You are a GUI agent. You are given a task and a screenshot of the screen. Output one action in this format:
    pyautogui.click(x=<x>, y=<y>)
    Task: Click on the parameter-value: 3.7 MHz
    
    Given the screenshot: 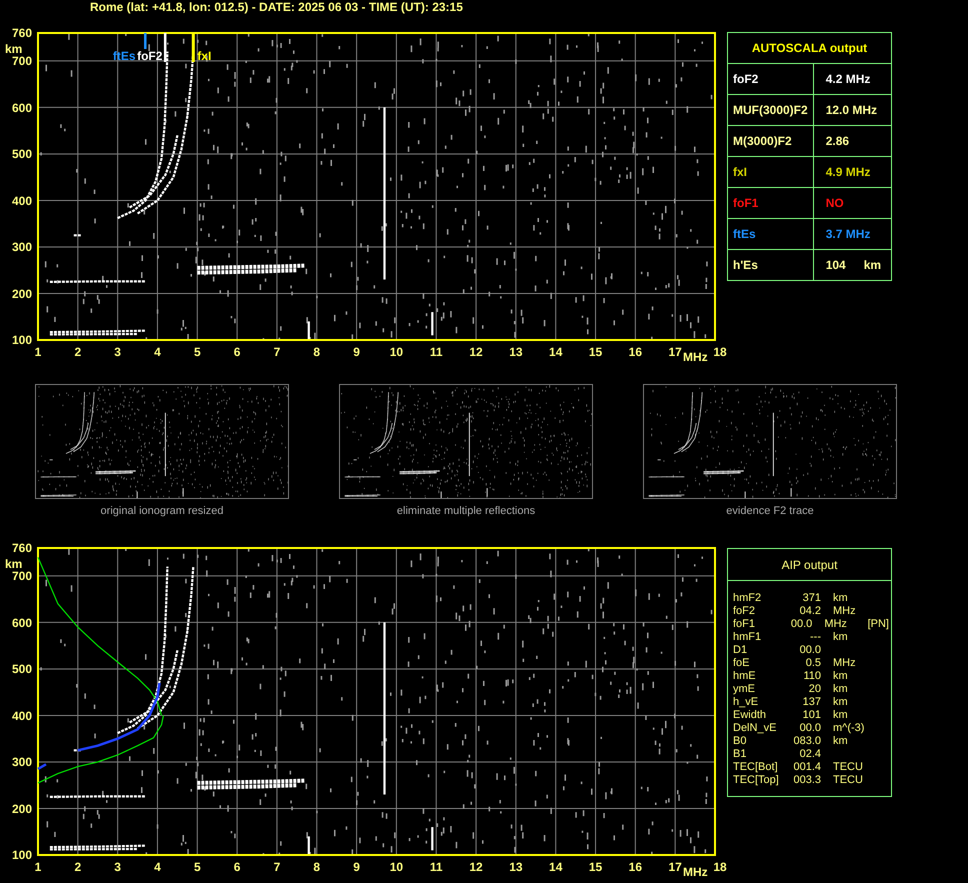 What is the action you would take?
    pyautogui.click(x=852, y=234)
    